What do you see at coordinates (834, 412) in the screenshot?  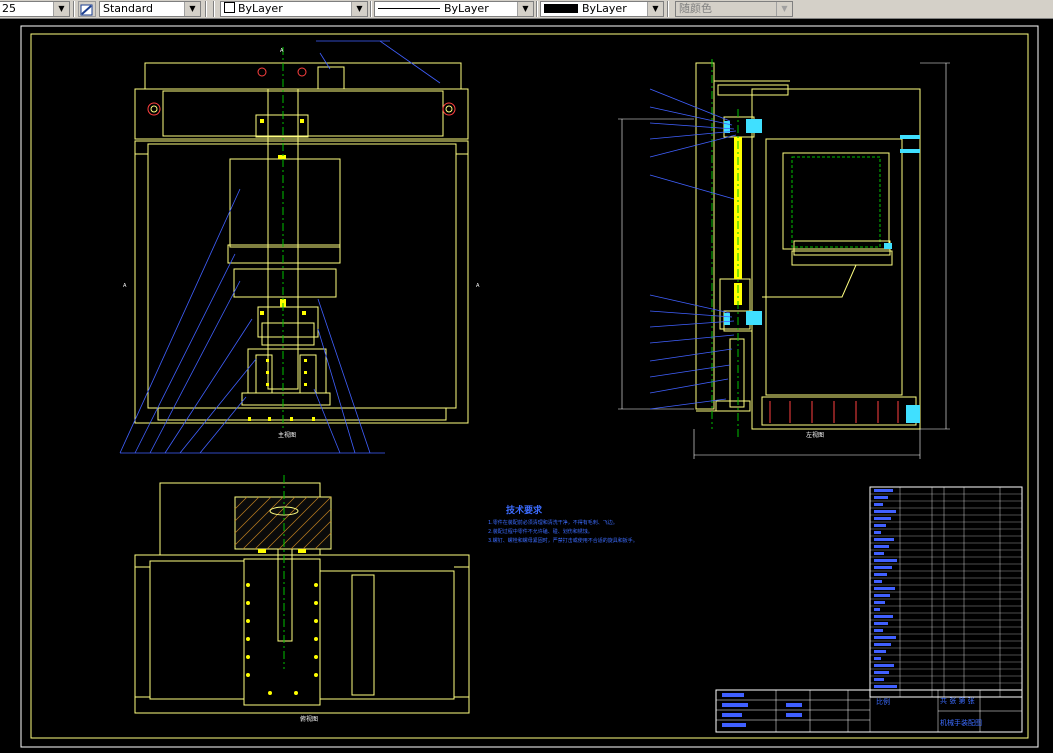 I see `side-view-hatch` at bounding box center [834, 412].